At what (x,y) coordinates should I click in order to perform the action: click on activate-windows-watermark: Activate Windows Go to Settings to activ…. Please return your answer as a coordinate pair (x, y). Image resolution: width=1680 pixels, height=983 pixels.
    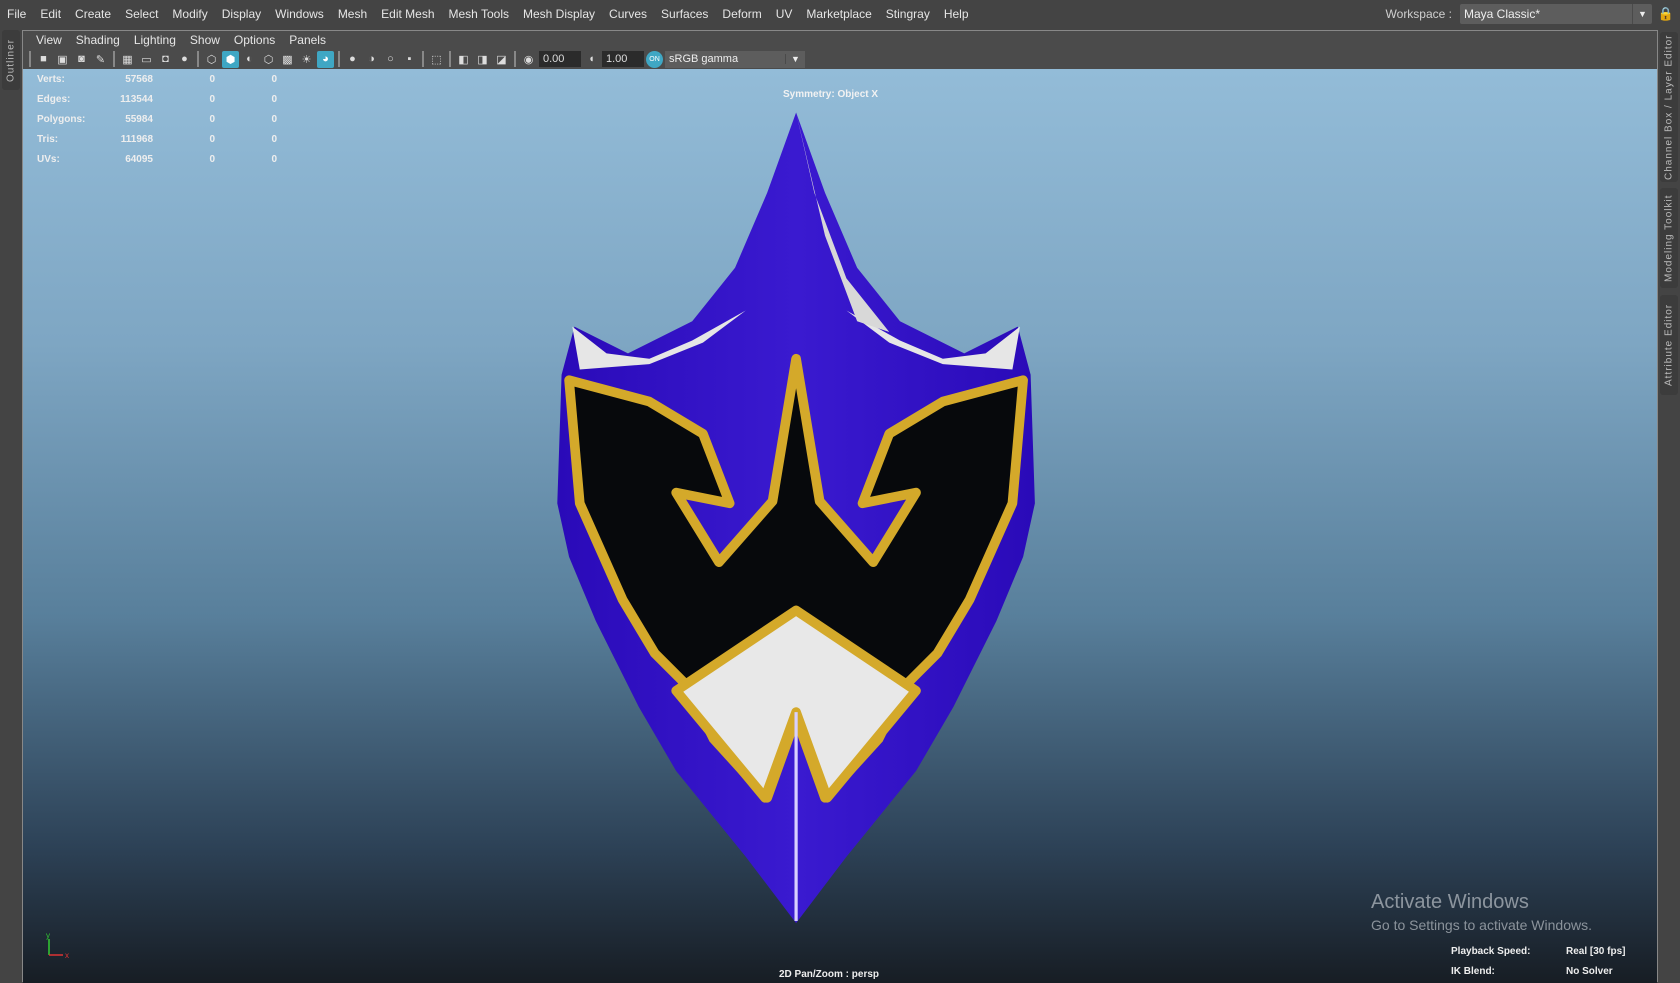
    Looking at the image, I should click on (1481, 912).